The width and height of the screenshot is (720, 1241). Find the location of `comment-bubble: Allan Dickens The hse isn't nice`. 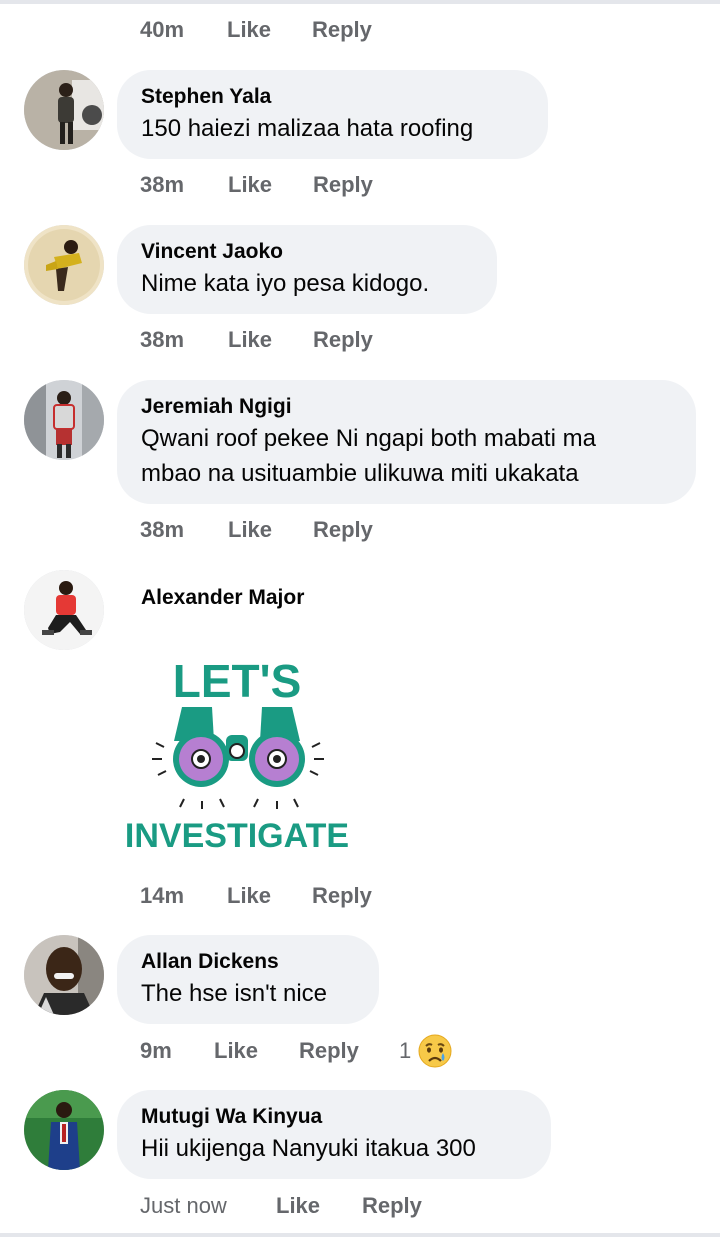

comment-bubble: Allan Dickens The hse isn't nice is located at coordinates (248, 979).